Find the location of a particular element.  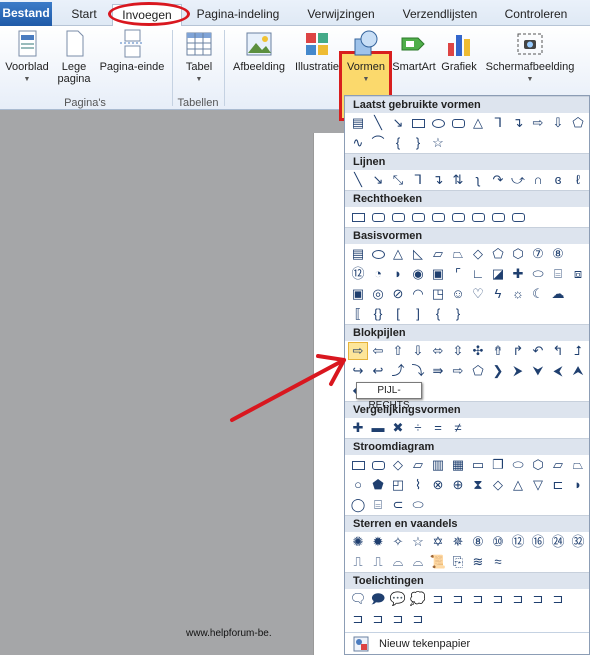

donut-shape: ◎ is located at coordinates (378, 294).